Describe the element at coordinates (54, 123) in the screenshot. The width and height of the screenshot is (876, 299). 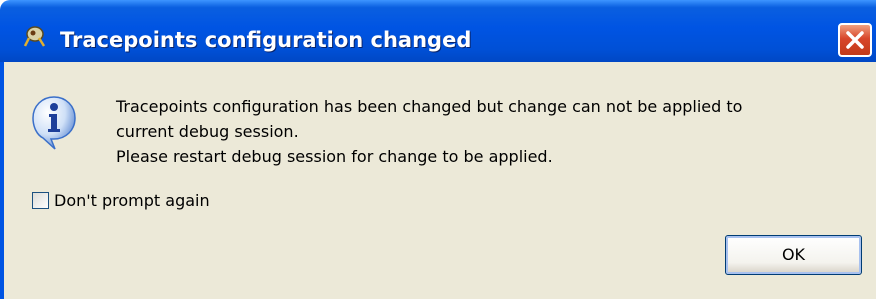
I see `info-icon` at that location.